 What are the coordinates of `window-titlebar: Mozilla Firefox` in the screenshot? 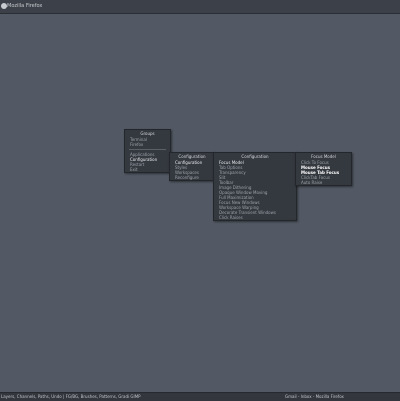 It's located at (200, 7).